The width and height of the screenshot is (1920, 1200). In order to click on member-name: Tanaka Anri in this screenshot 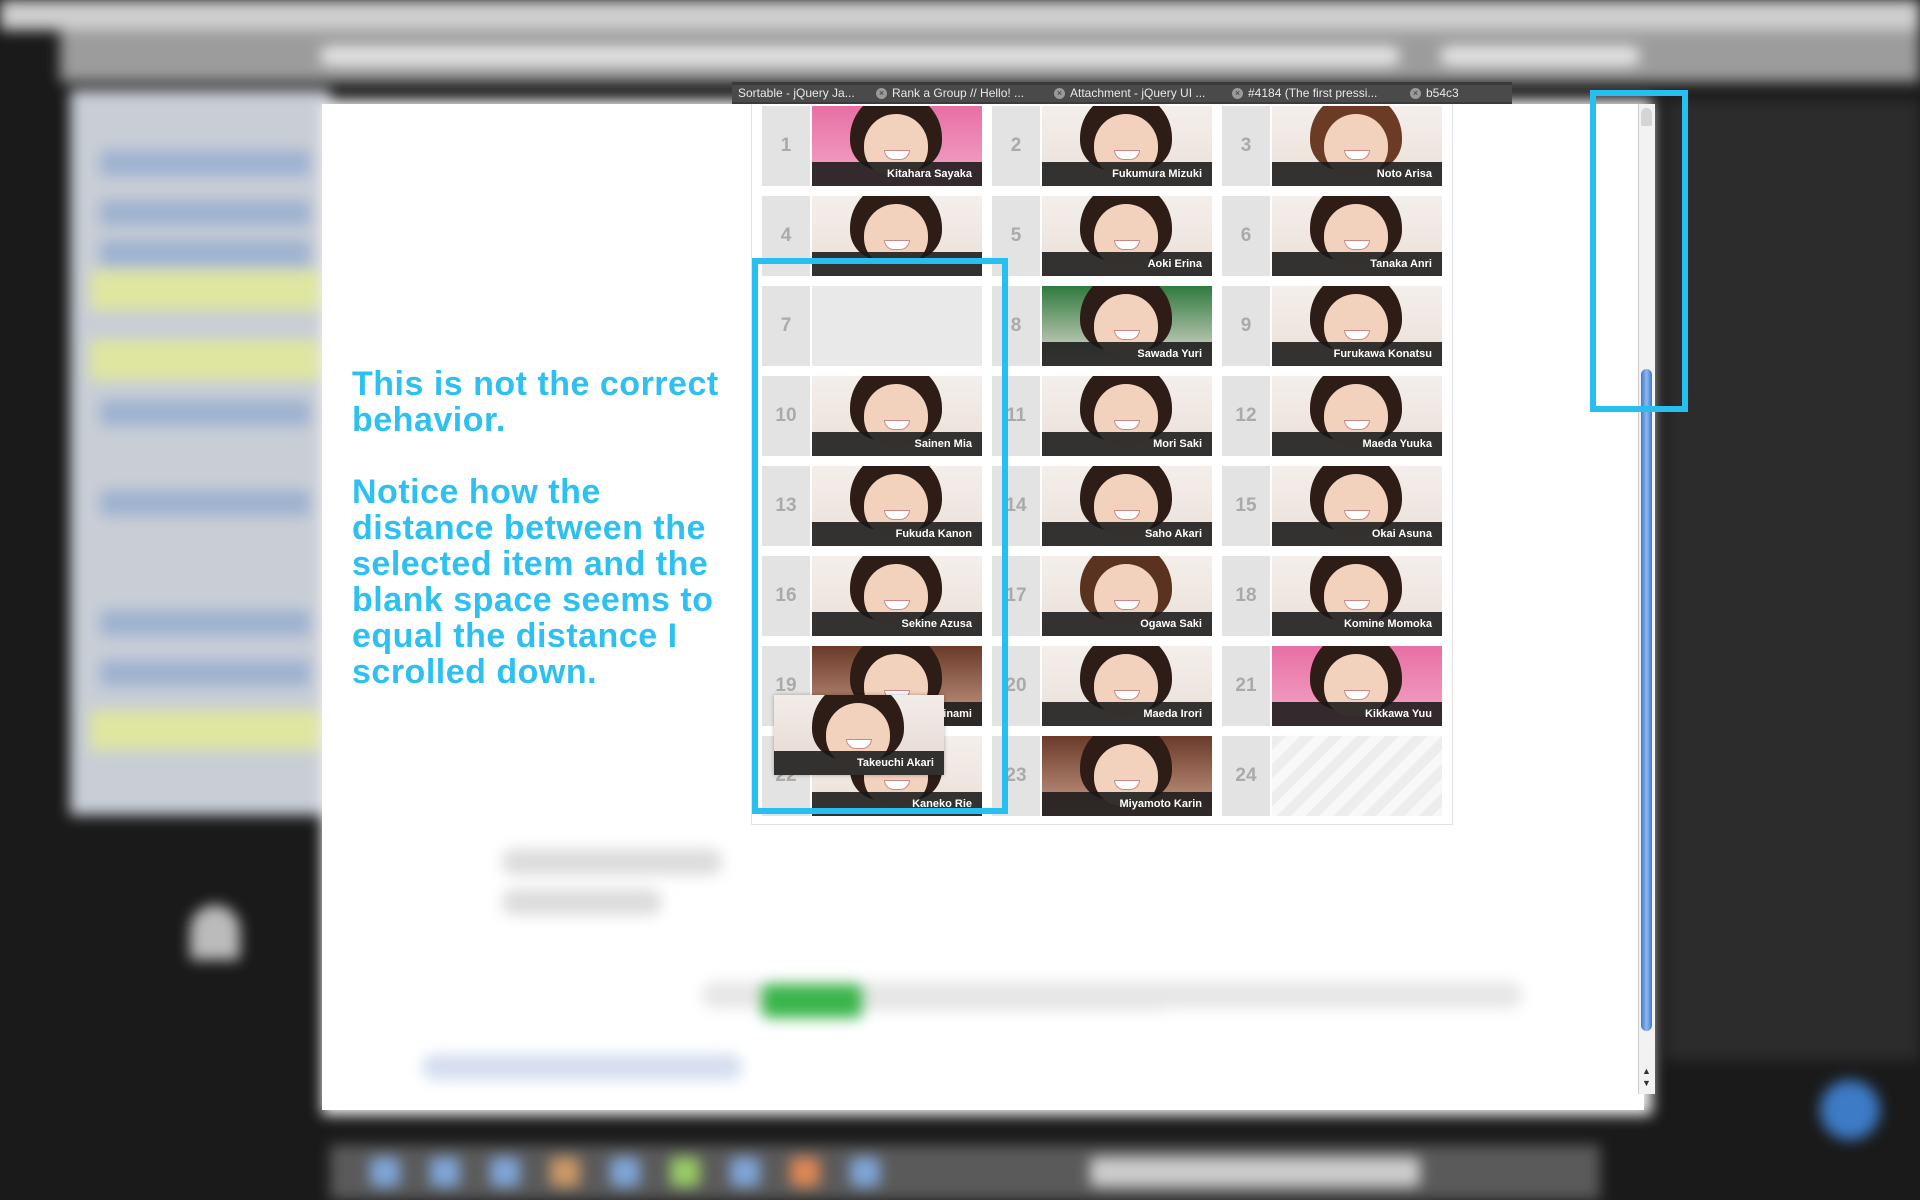, I will do `click(1357, 264)`.